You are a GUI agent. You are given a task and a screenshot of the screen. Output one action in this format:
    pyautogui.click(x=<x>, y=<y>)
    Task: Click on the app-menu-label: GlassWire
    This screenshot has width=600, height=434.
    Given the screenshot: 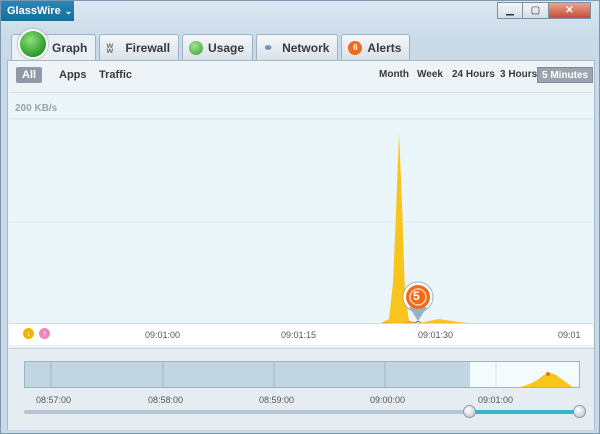 What is the action you would take?
    pyautogui.click(x=34, y=11)
    